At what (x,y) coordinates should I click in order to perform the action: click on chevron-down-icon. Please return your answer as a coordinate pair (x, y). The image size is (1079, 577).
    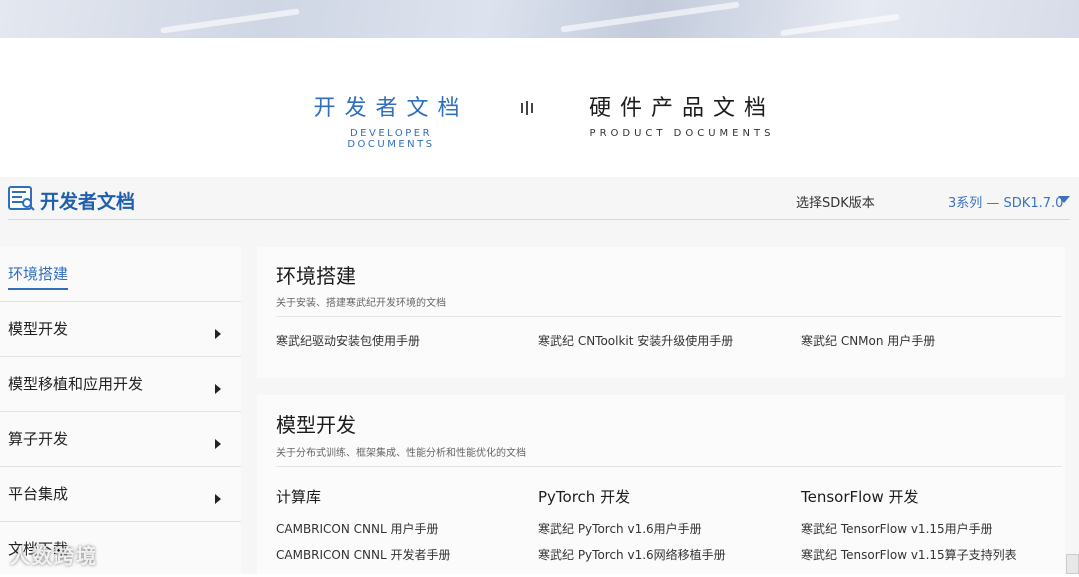
    Looking at the image, I should click on (1064, 199).